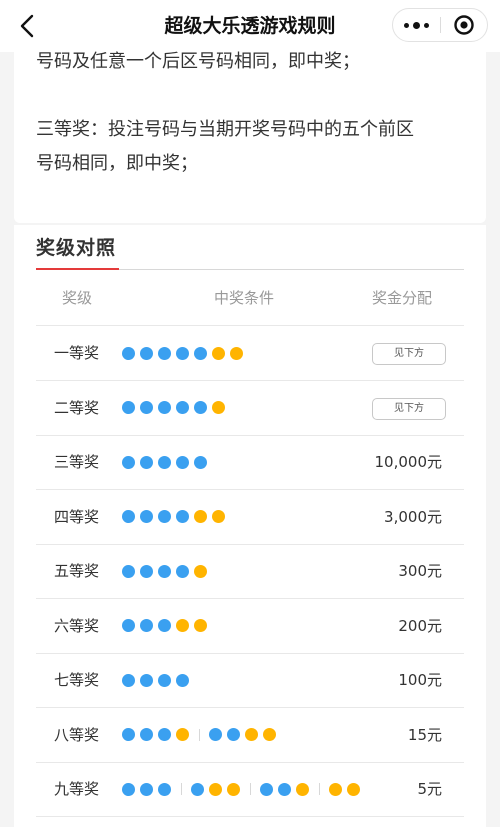  What do you see at coordinates (250, 571) in the screenshot?
I see `table-row: 五等奖 300元` at bounding box center [250, 571].